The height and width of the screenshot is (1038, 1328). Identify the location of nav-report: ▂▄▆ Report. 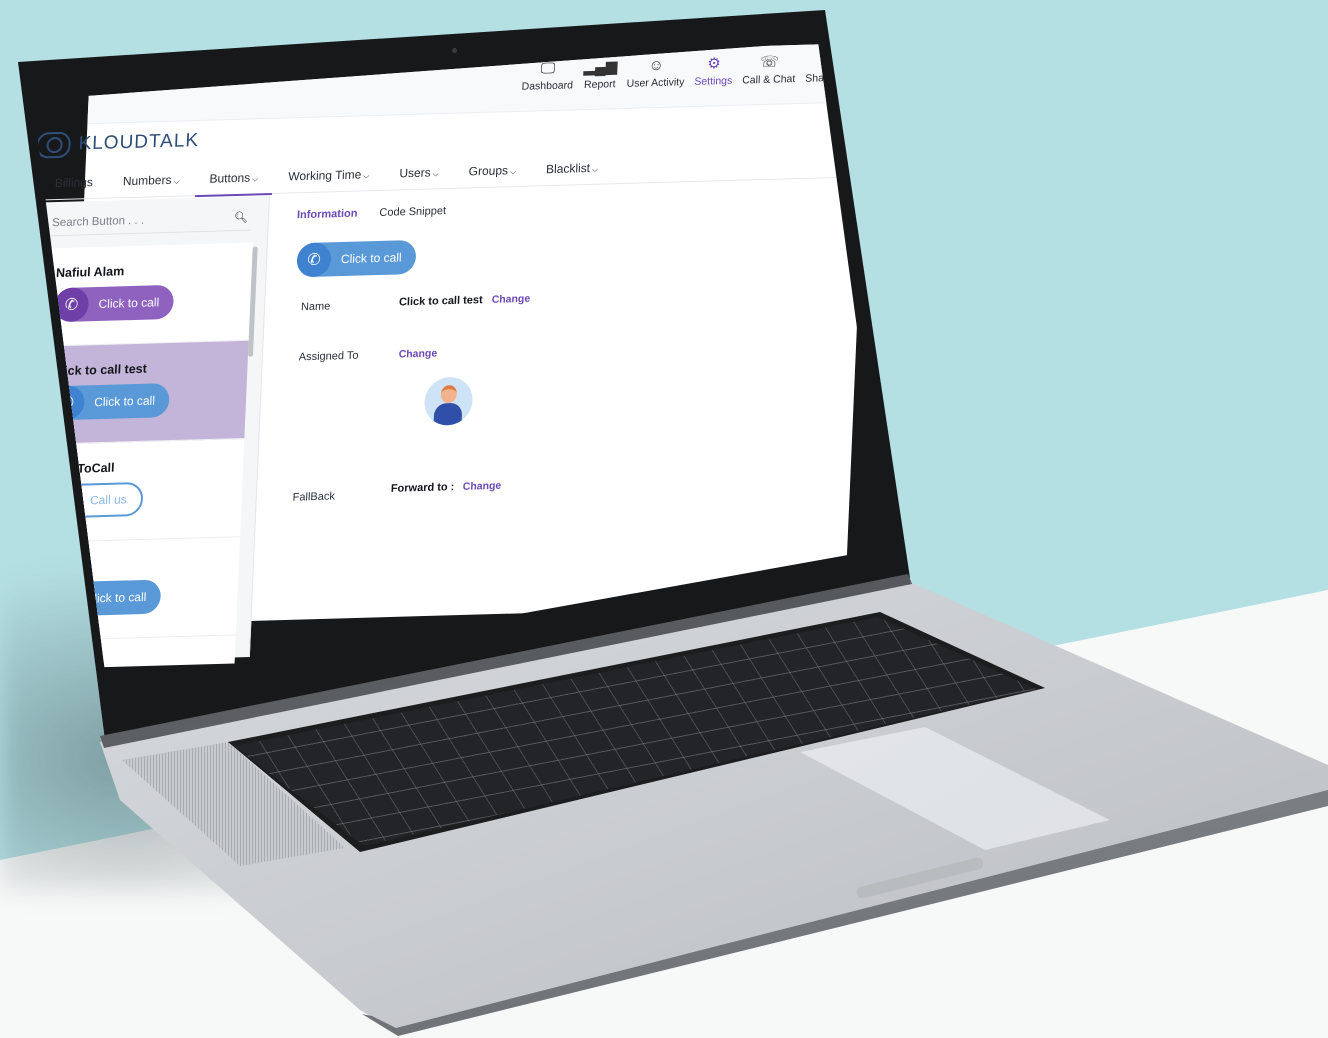
(600, 73).